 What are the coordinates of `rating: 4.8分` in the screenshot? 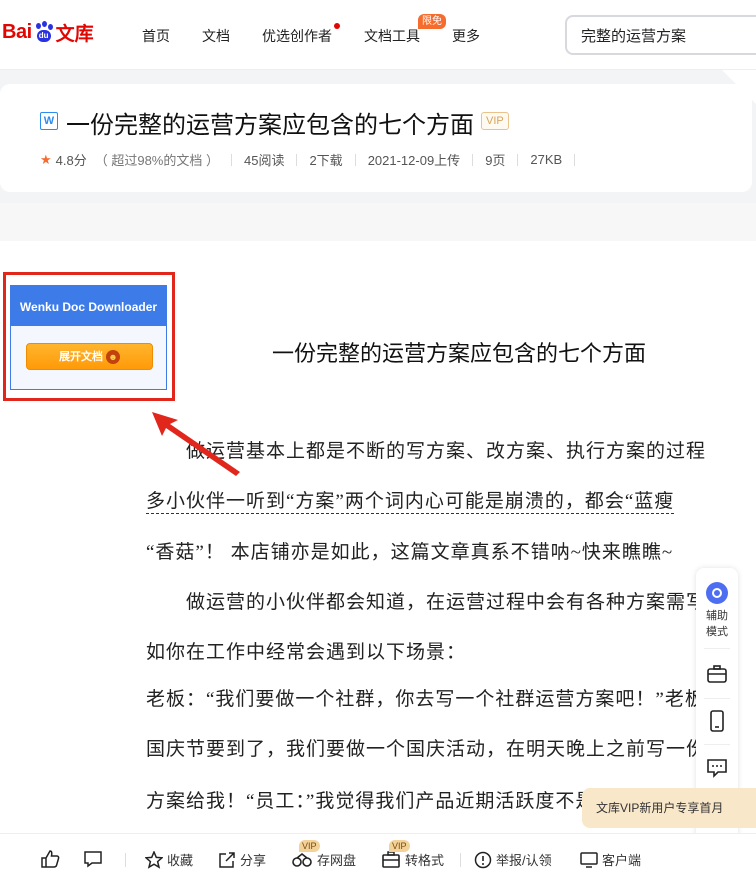 It's located at (71, 160).